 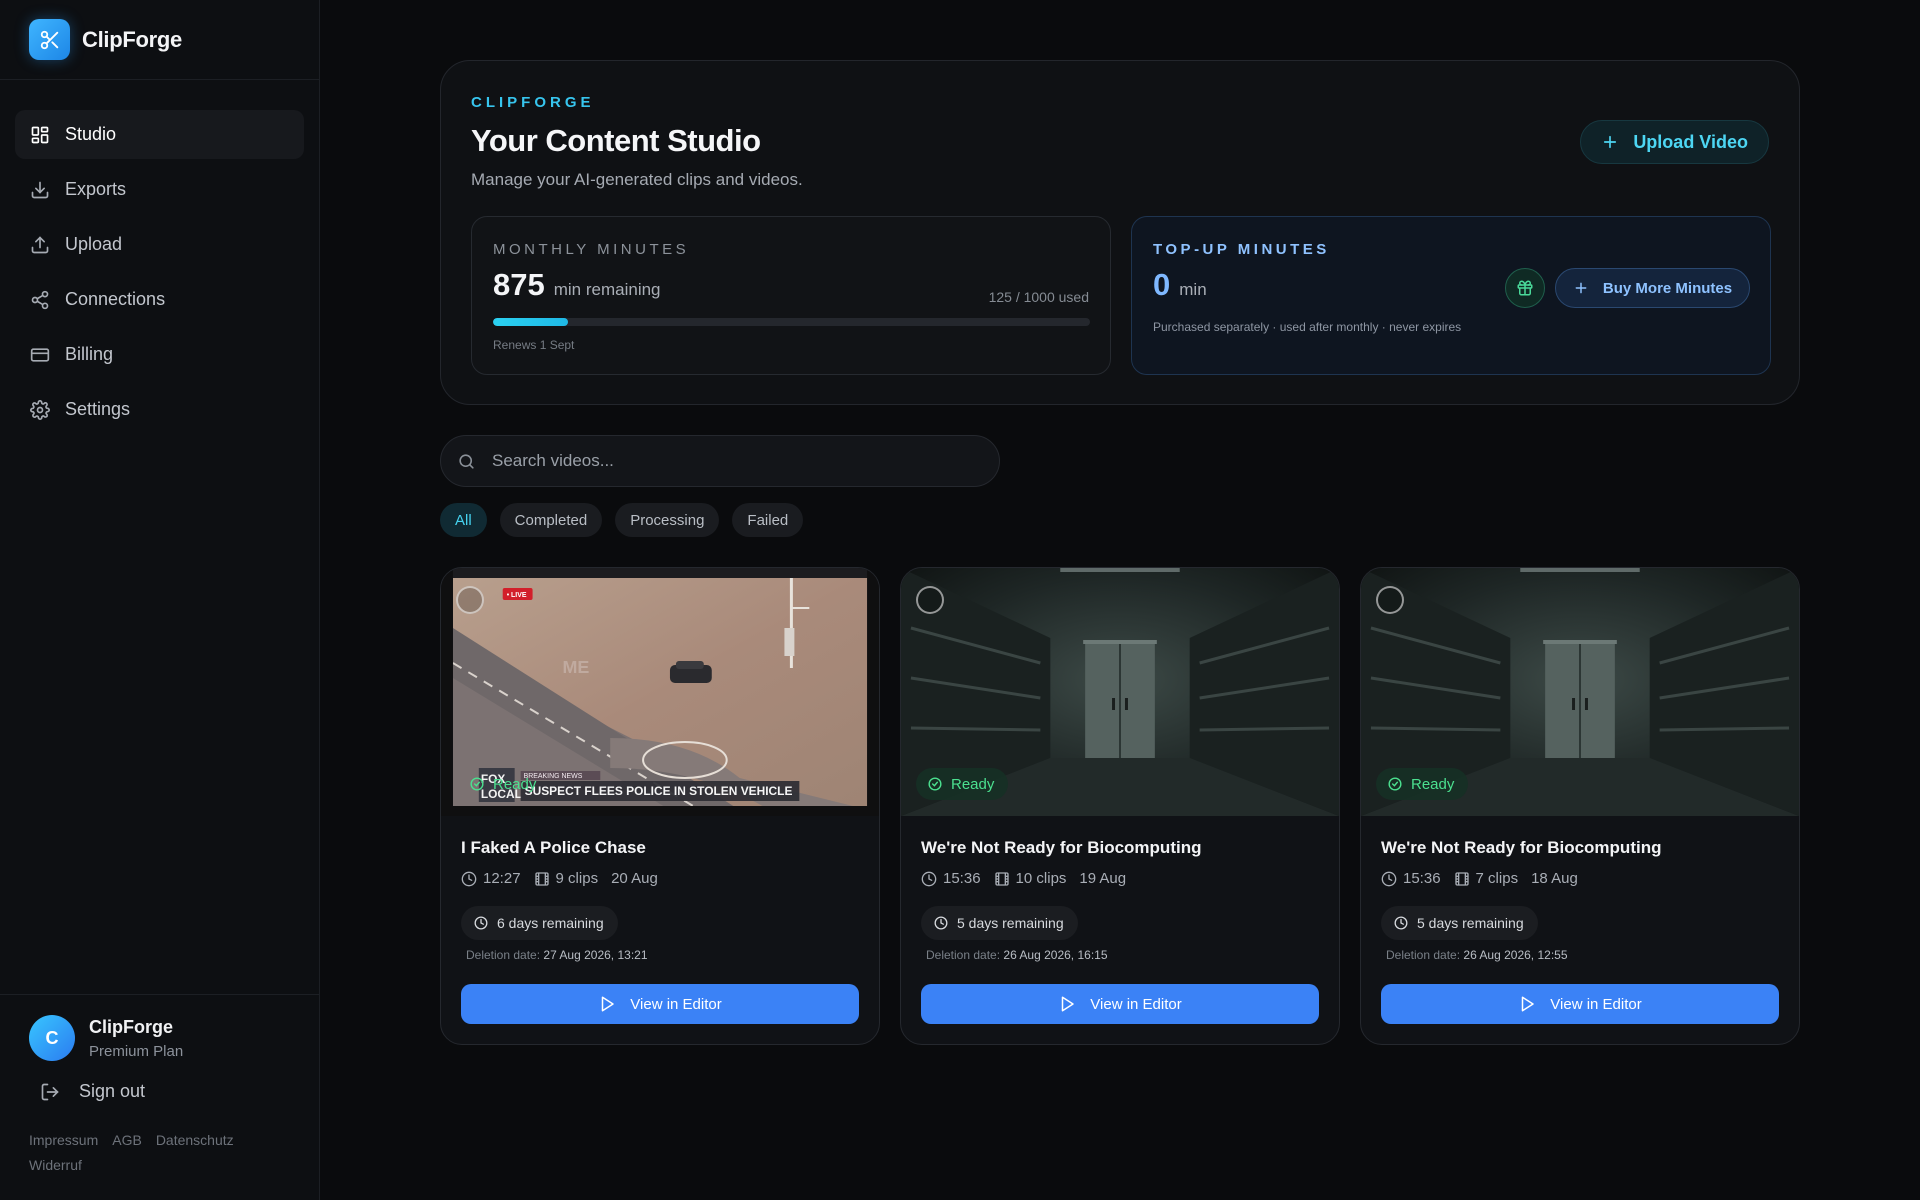 I want to click on sign-out-label: Sign out, so click(x=112, y=1091).